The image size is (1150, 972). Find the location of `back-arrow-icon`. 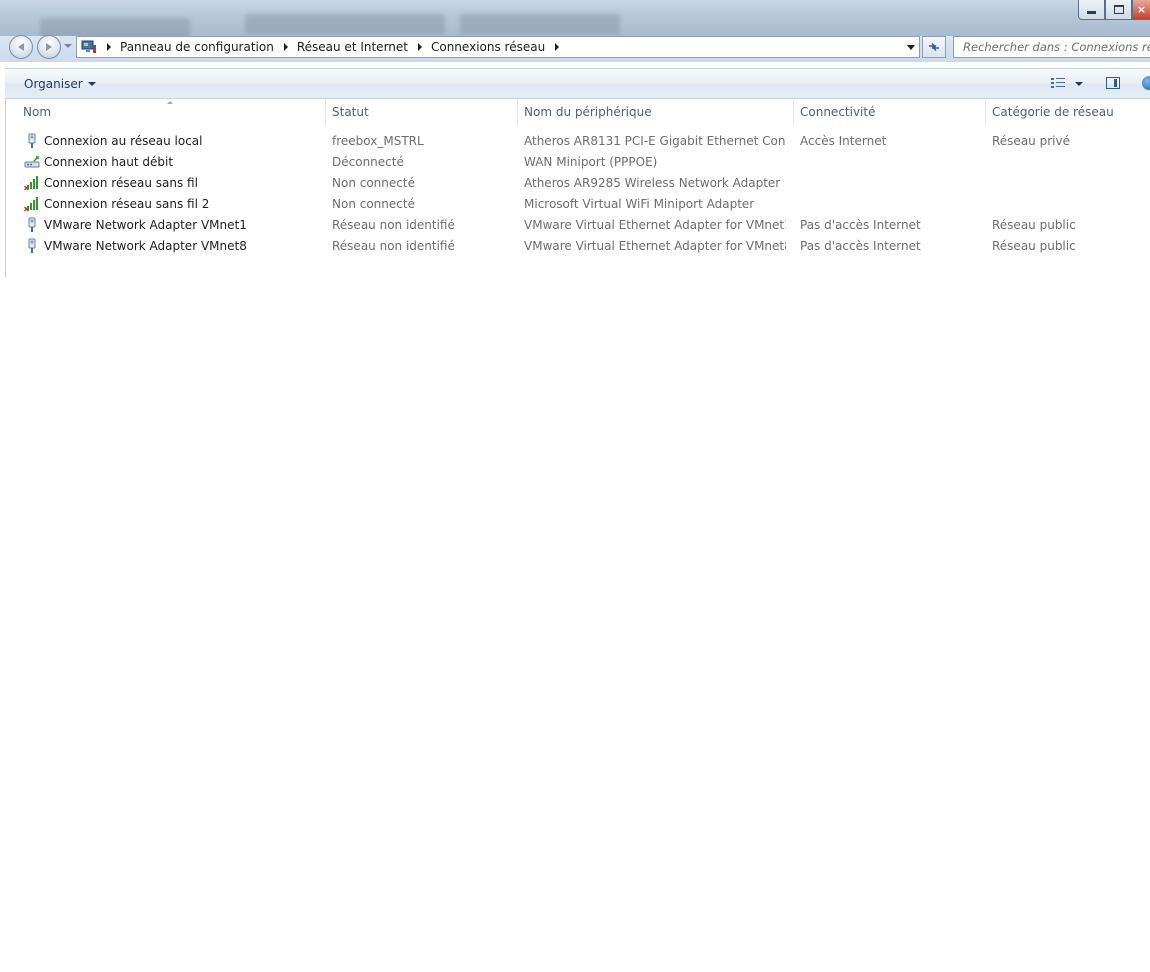

back-arrow-icon is located at coordinates (21, 47).